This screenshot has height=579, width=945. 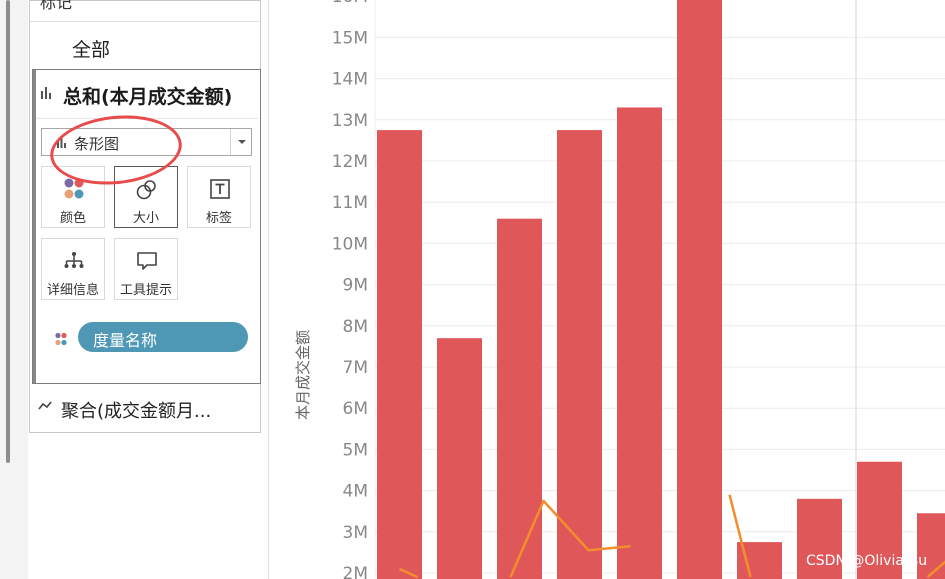 What do you see at coordinates (355, 533) in the screenshot?
I see `y-tick-label: 3M` at bounding box center [355, 533].